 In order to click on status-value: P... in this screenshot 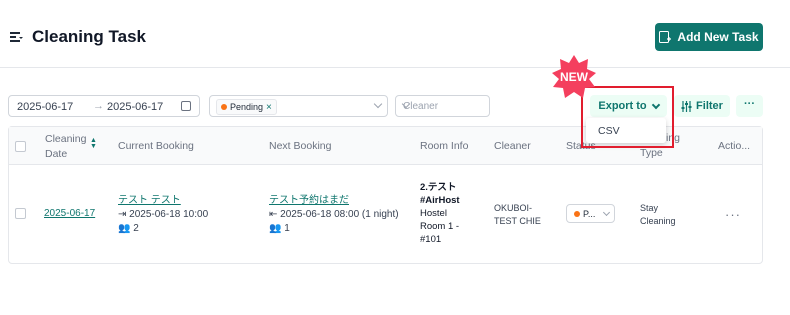, I will do `click(589, 213)`.